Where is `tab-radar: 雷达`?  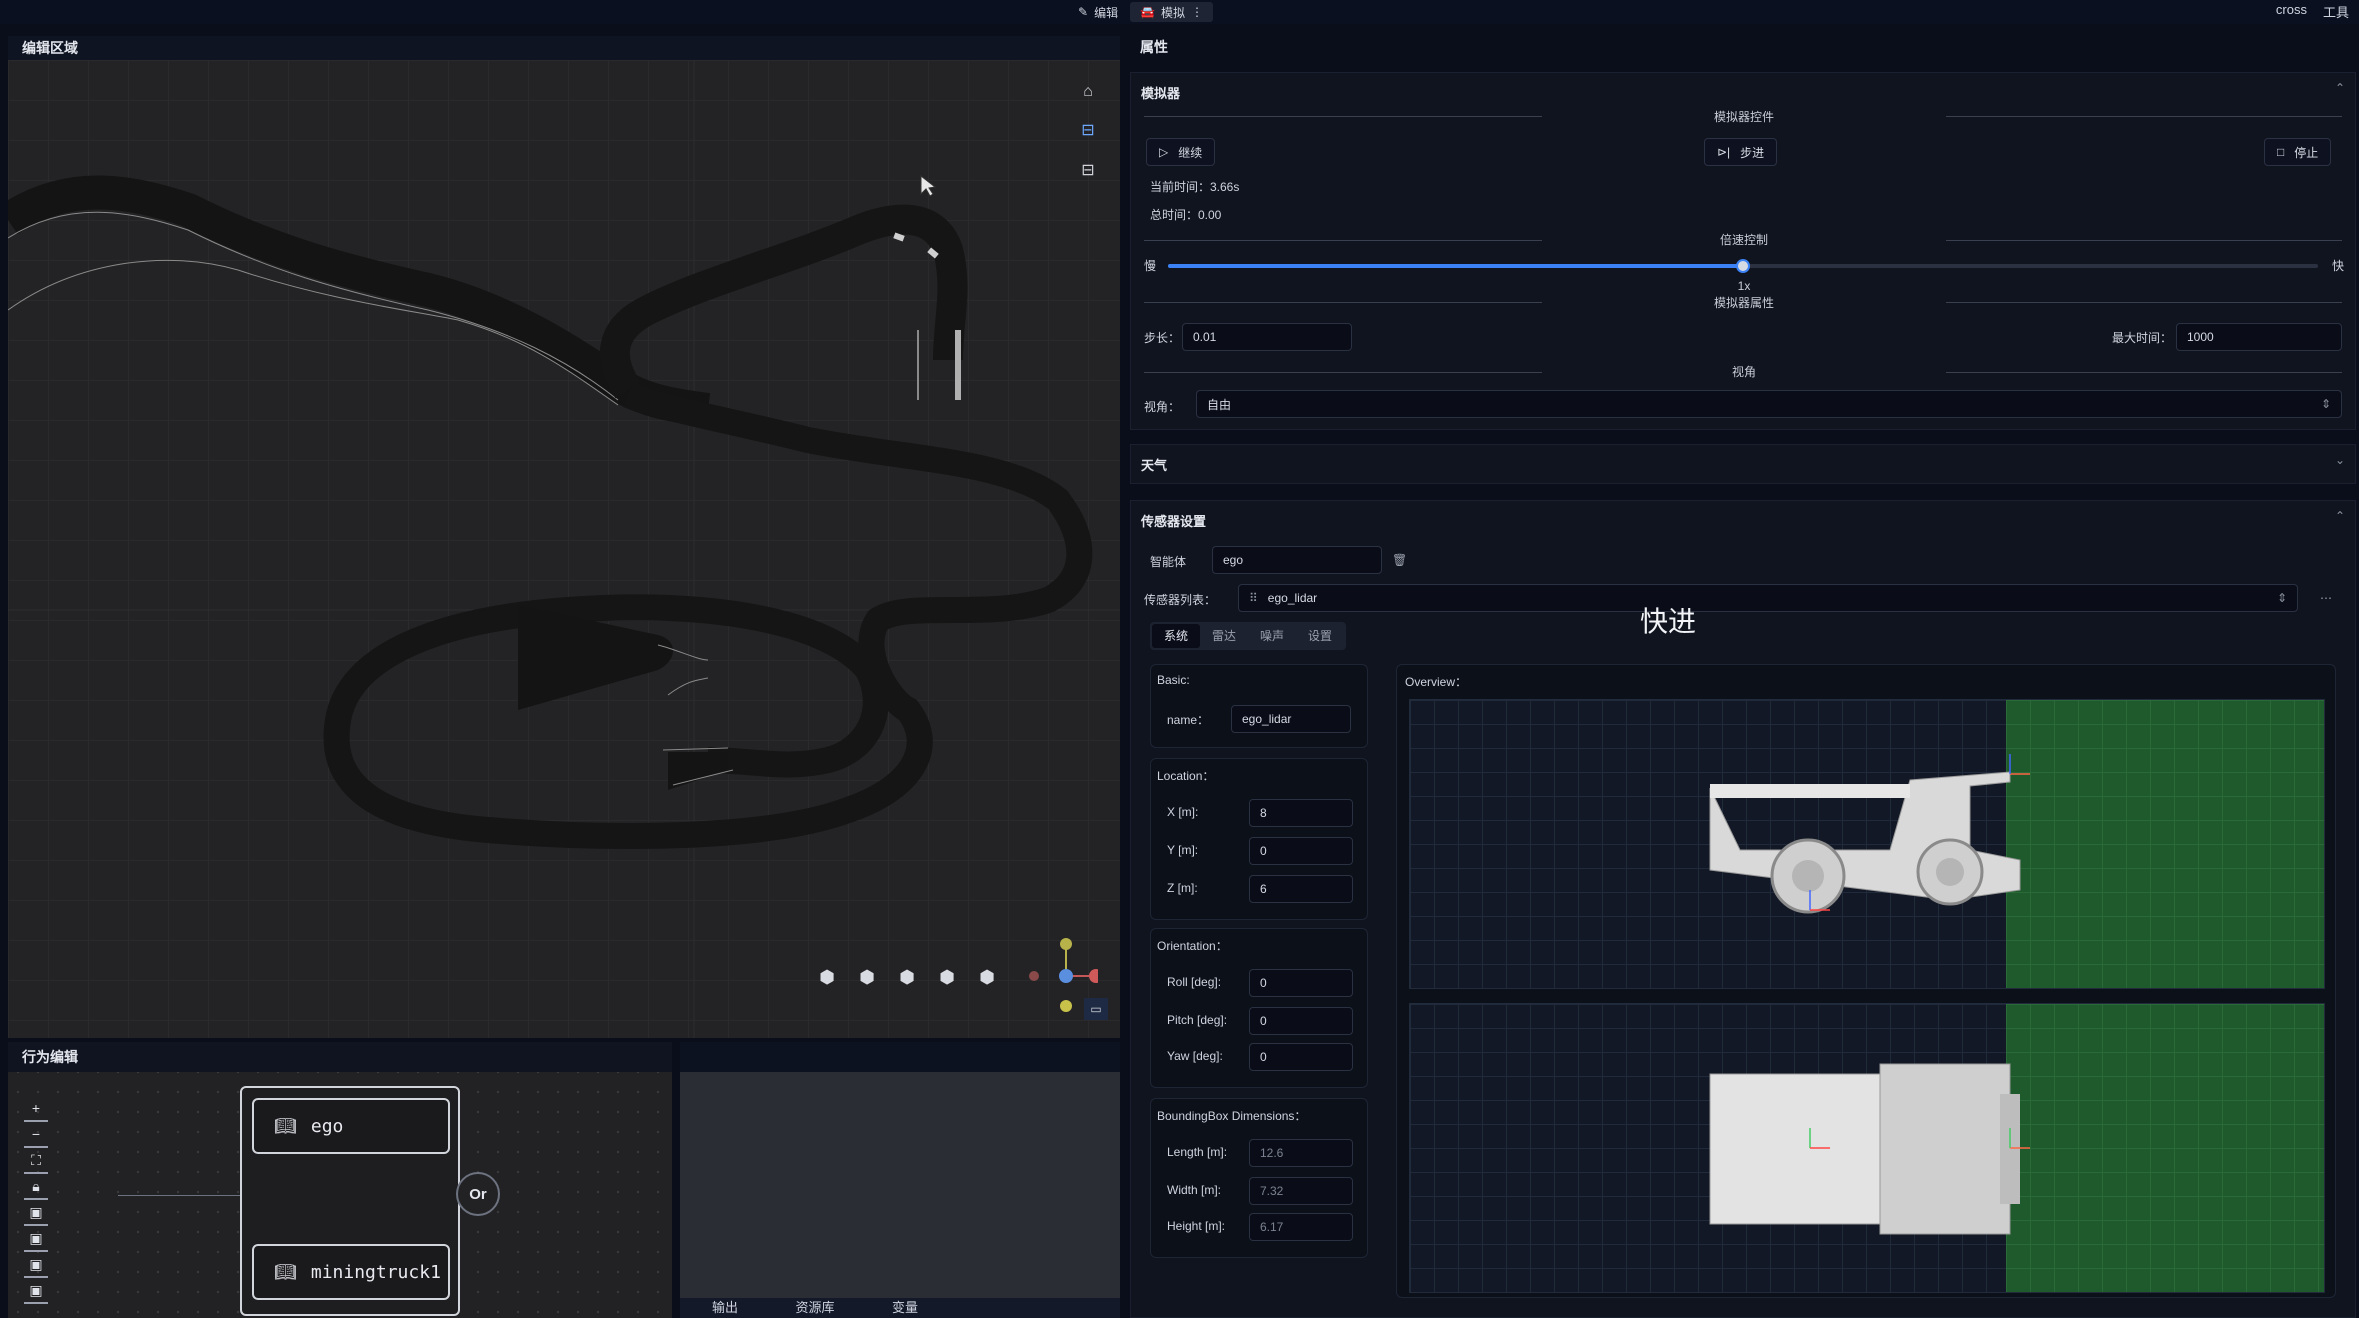 tab-radar: 雷达 is located at coordinates (1224, 636).